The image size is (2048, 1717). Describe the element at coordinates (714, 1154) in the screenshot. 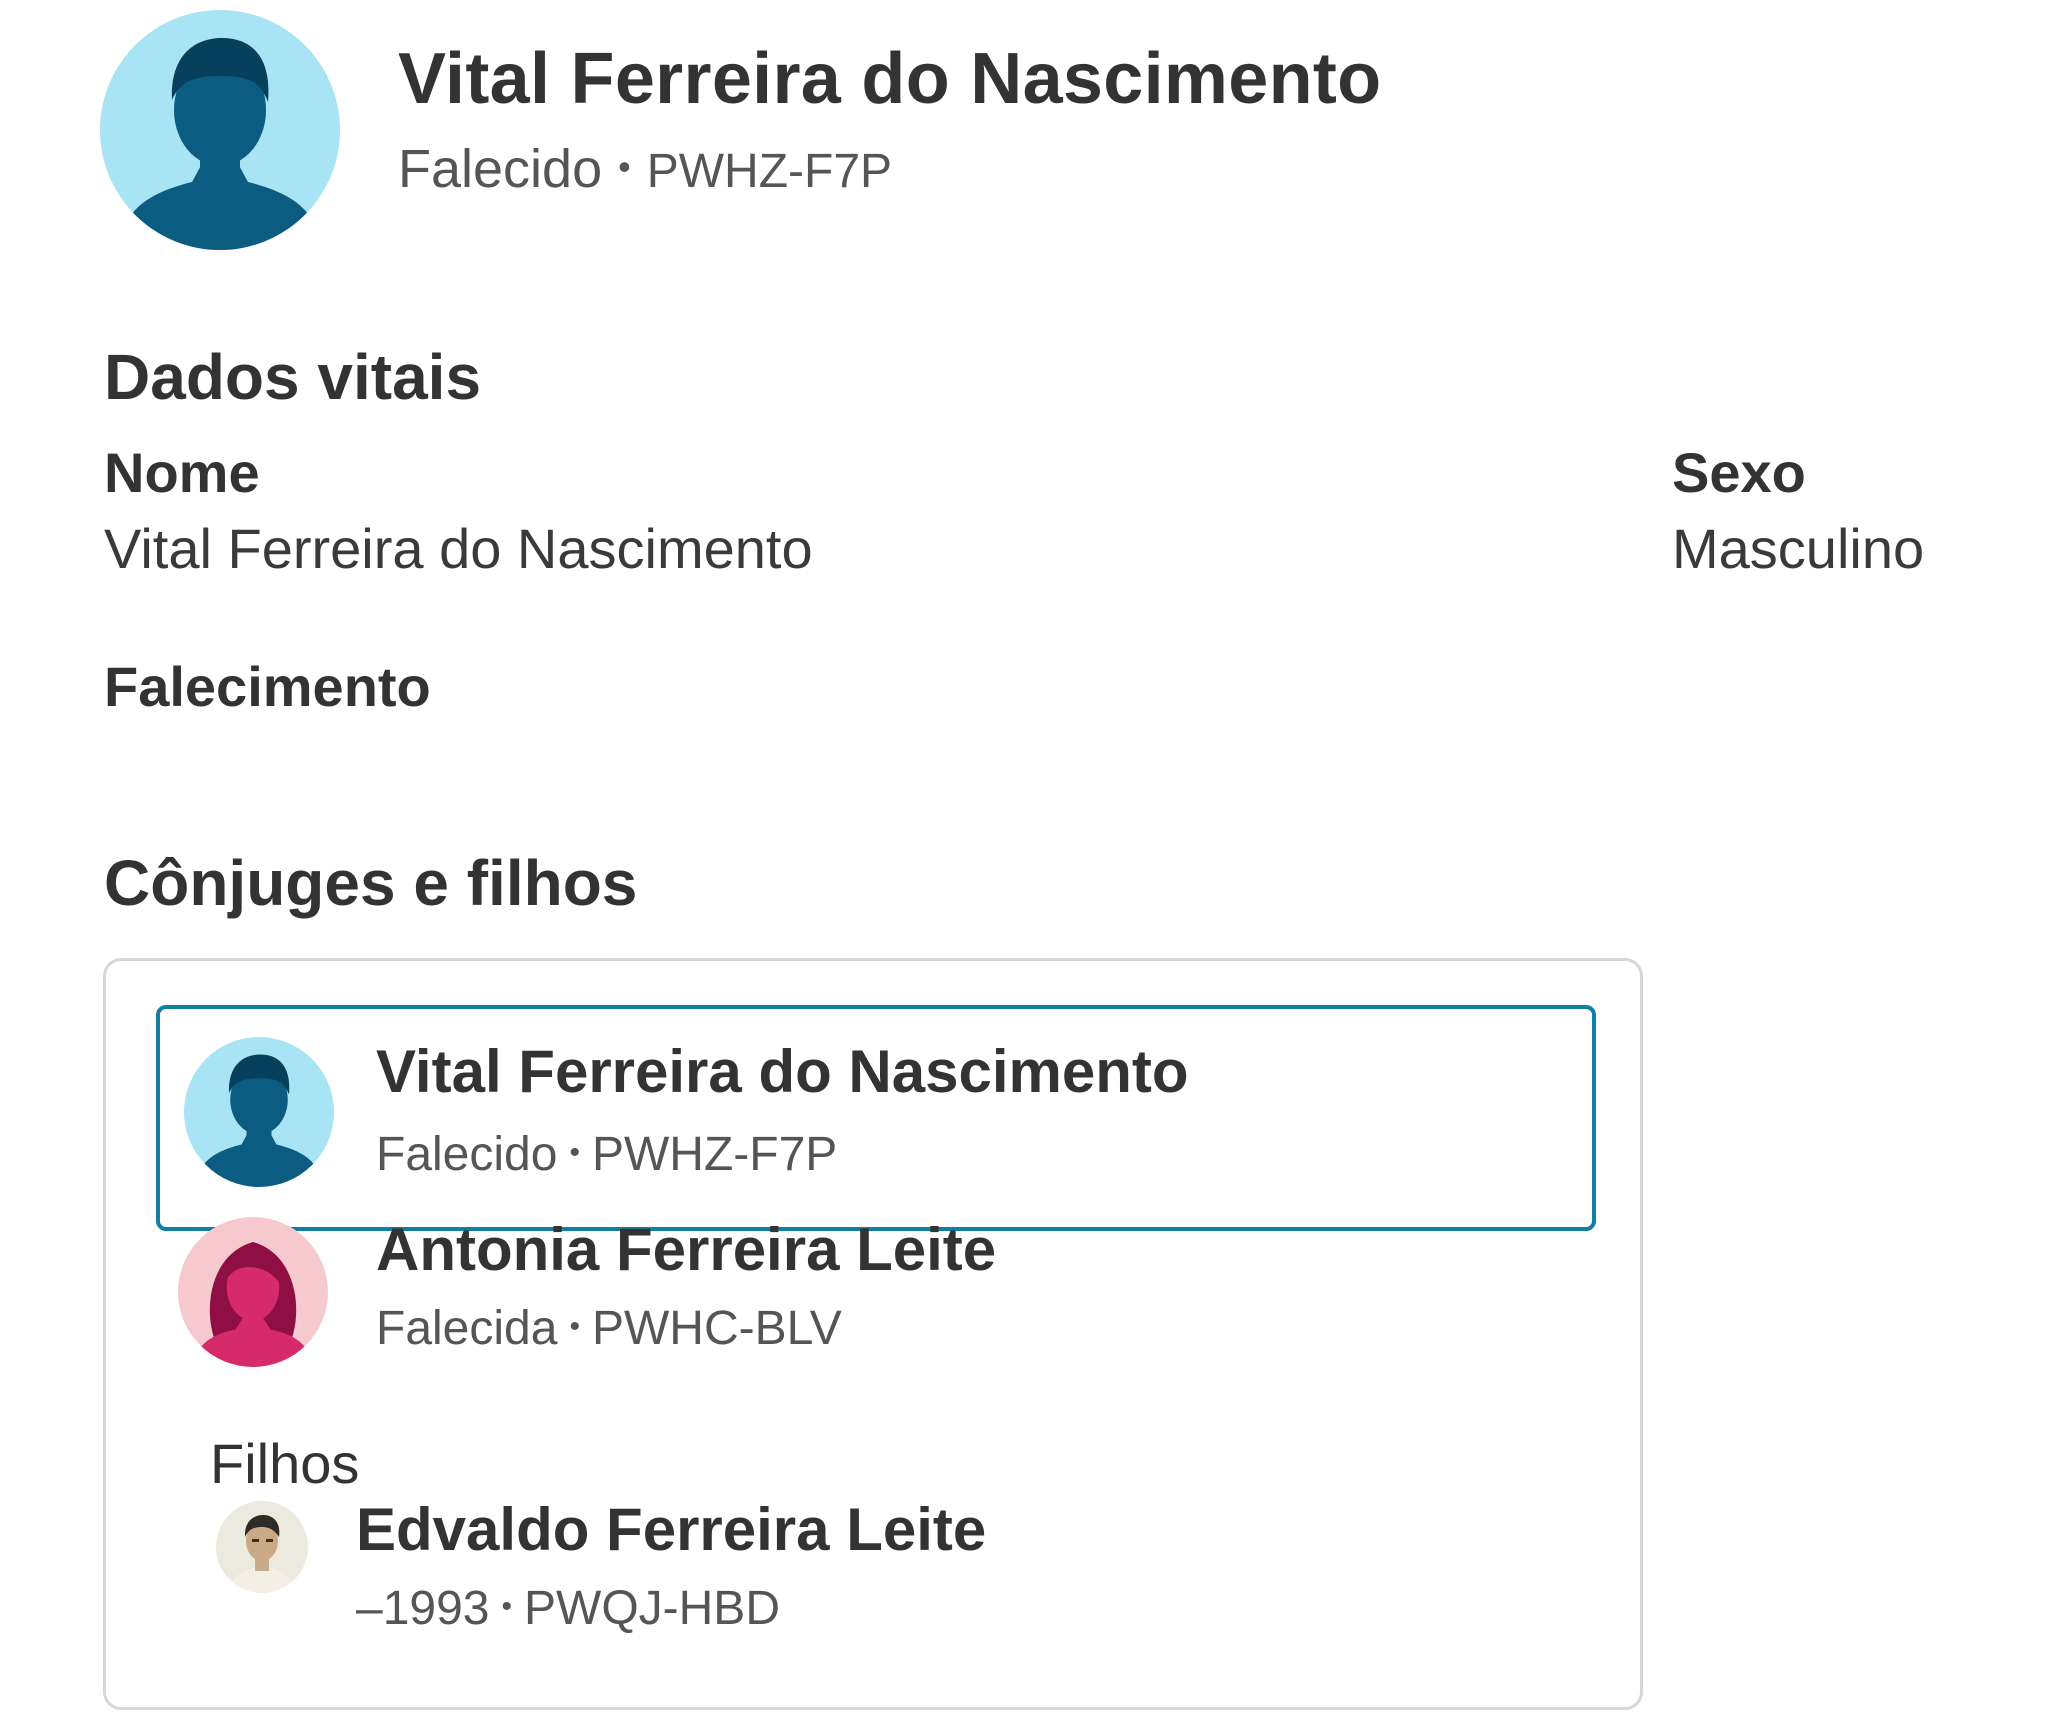

I see `member-id: PWHZ-F7P` at that location.